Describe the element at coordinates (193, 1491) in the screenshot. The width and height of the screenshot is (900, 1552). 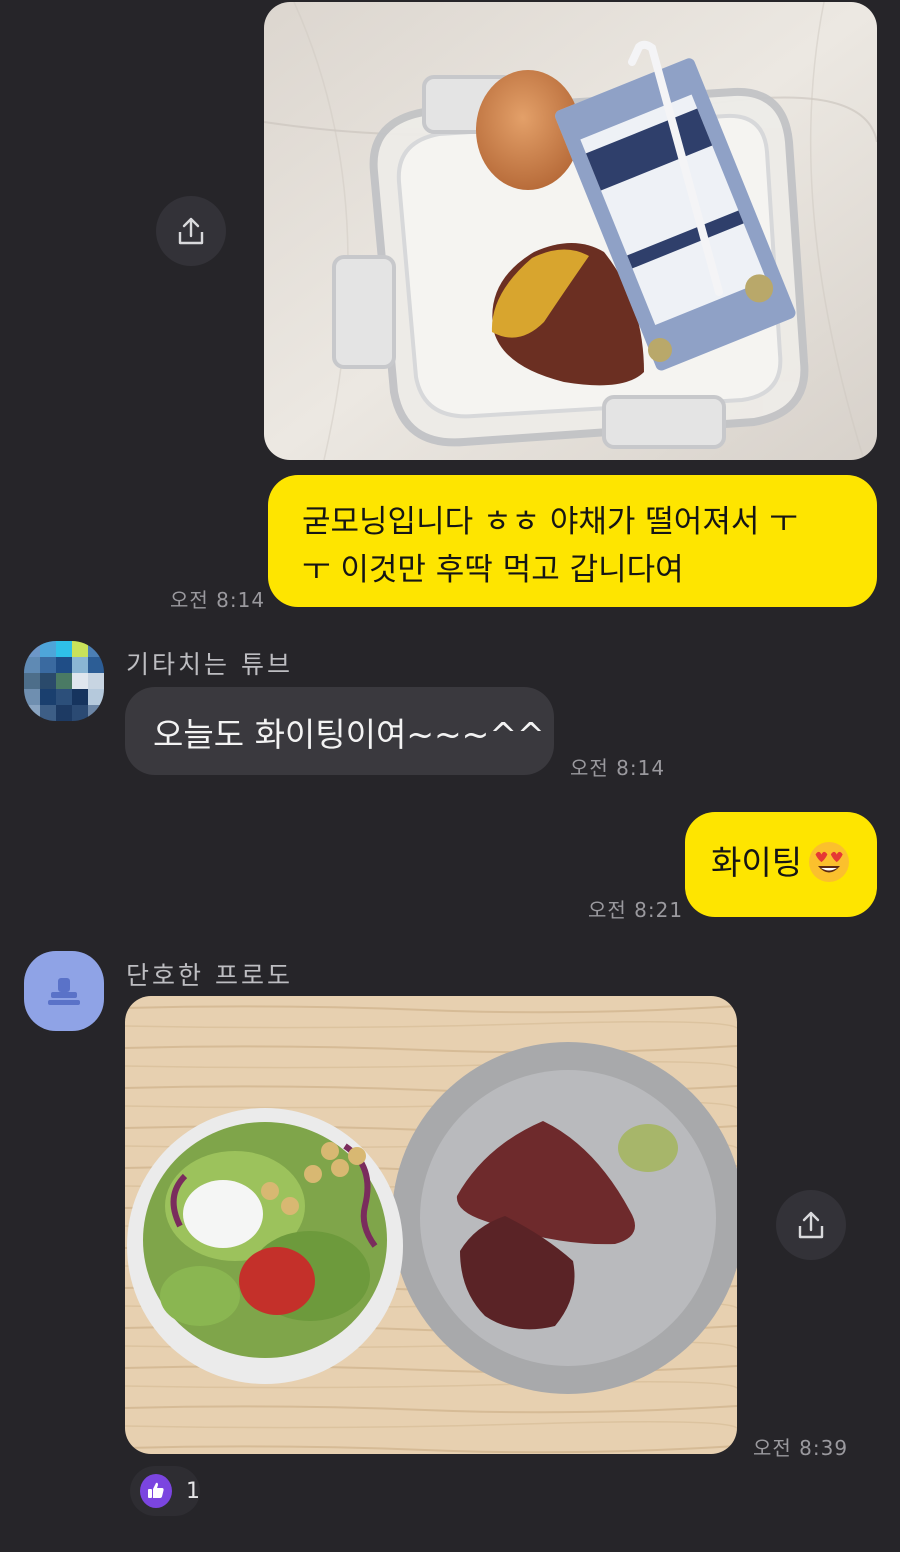
I see `reaction-count: 1` at that location.